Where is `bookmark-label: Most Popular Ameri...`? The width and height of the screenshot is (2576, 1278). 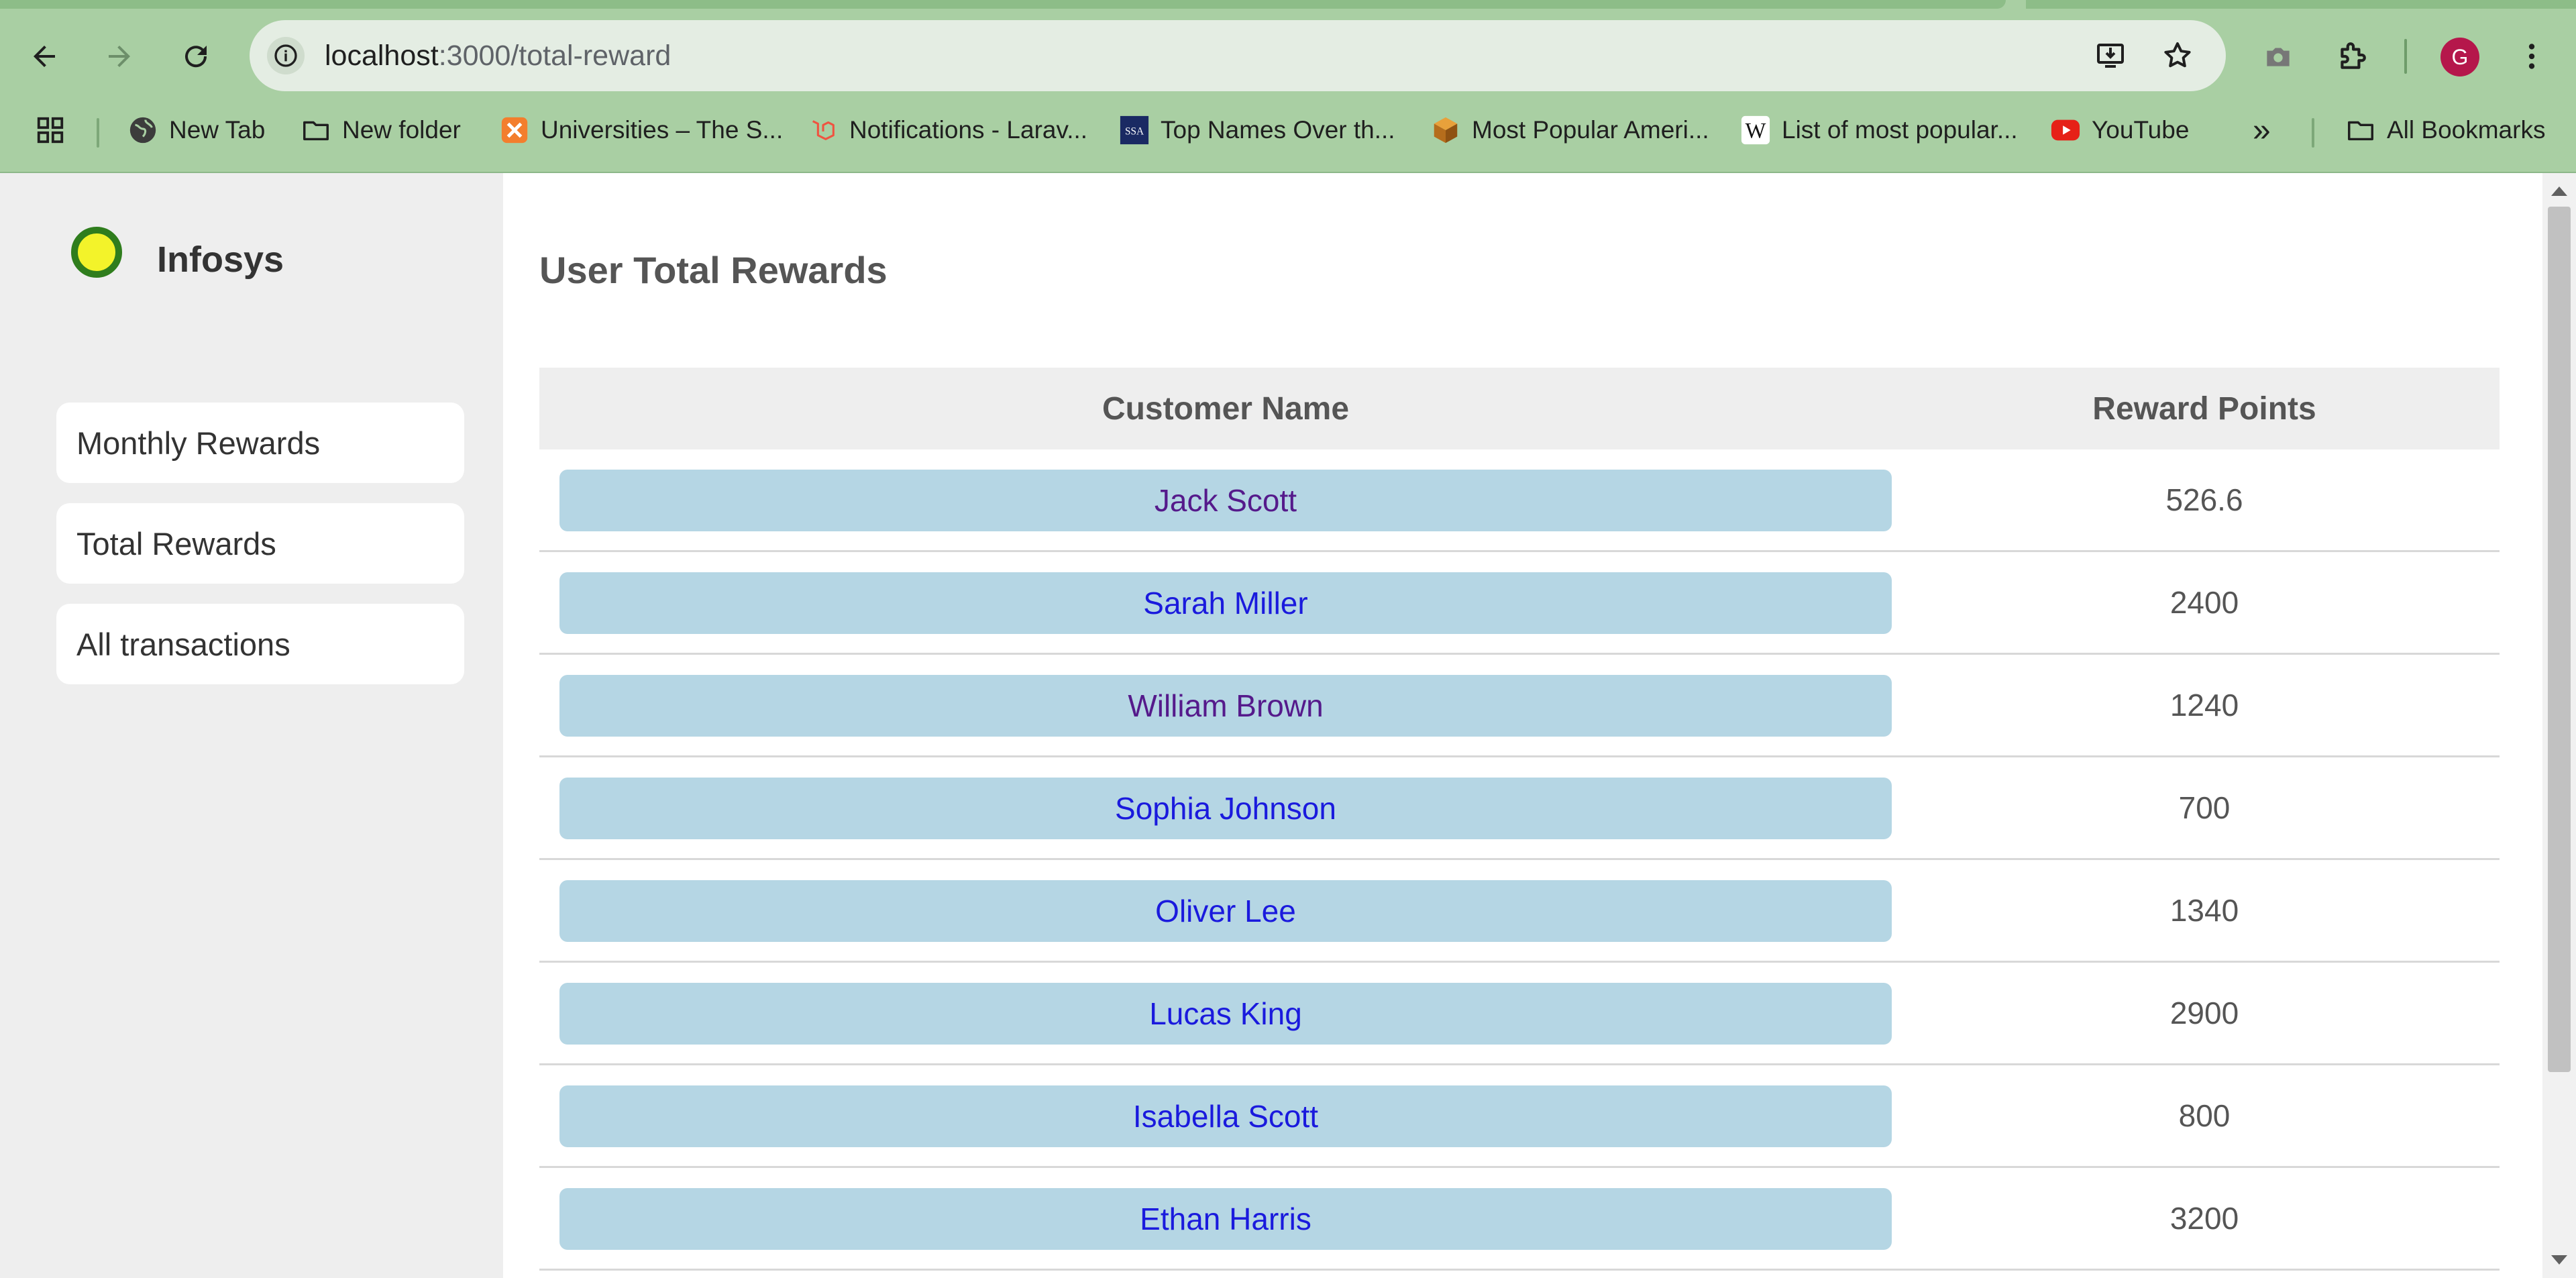 bookmark-label: Most Popular Ameri... is located at coordinates (1590, 130).